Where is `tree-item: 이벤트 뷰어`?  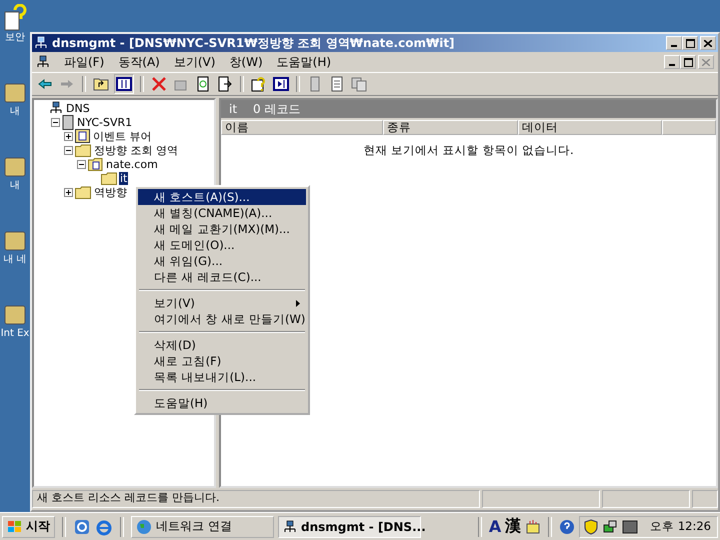
tree-item: 이벤트 뷰어 is located at coordinates (122, 136).